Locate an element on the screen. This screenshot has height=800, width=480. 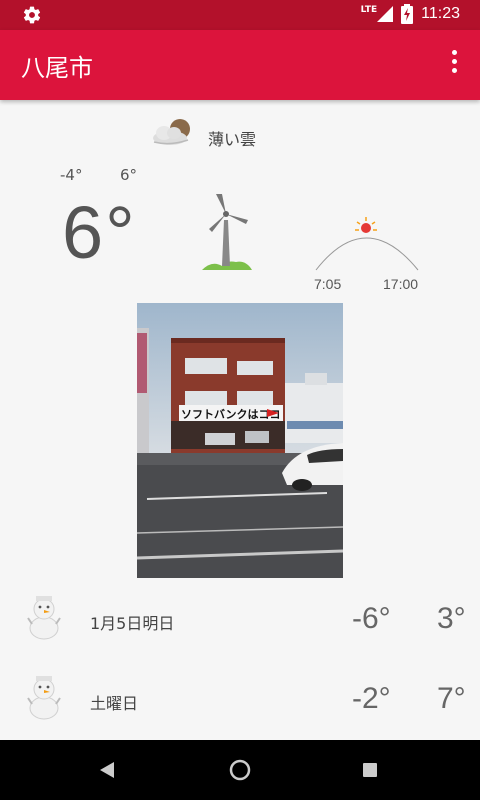
condition-text: 薄い雲 is located at coordinates (232, 139).